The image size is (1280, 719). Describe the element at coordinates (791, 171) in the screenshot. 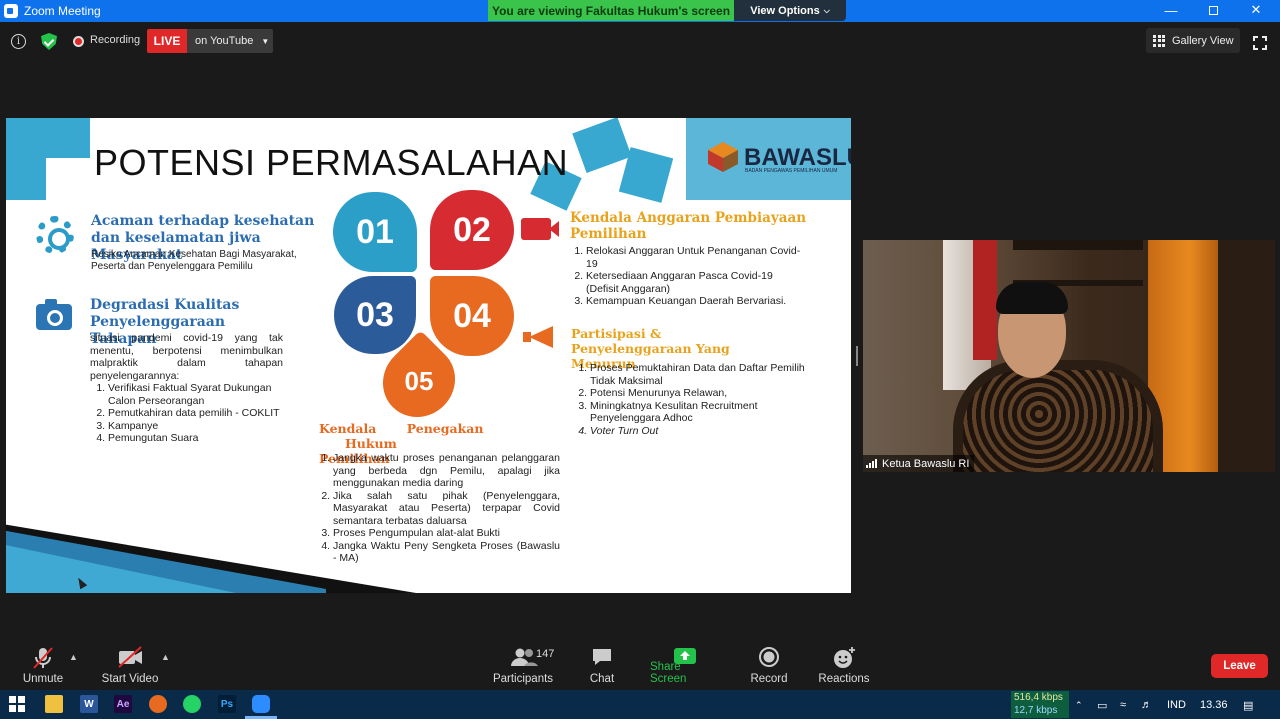

I see `bawaslu-logo-subtext: BADAN PENGAWAS PEMILIHAN UMUM` at that location.